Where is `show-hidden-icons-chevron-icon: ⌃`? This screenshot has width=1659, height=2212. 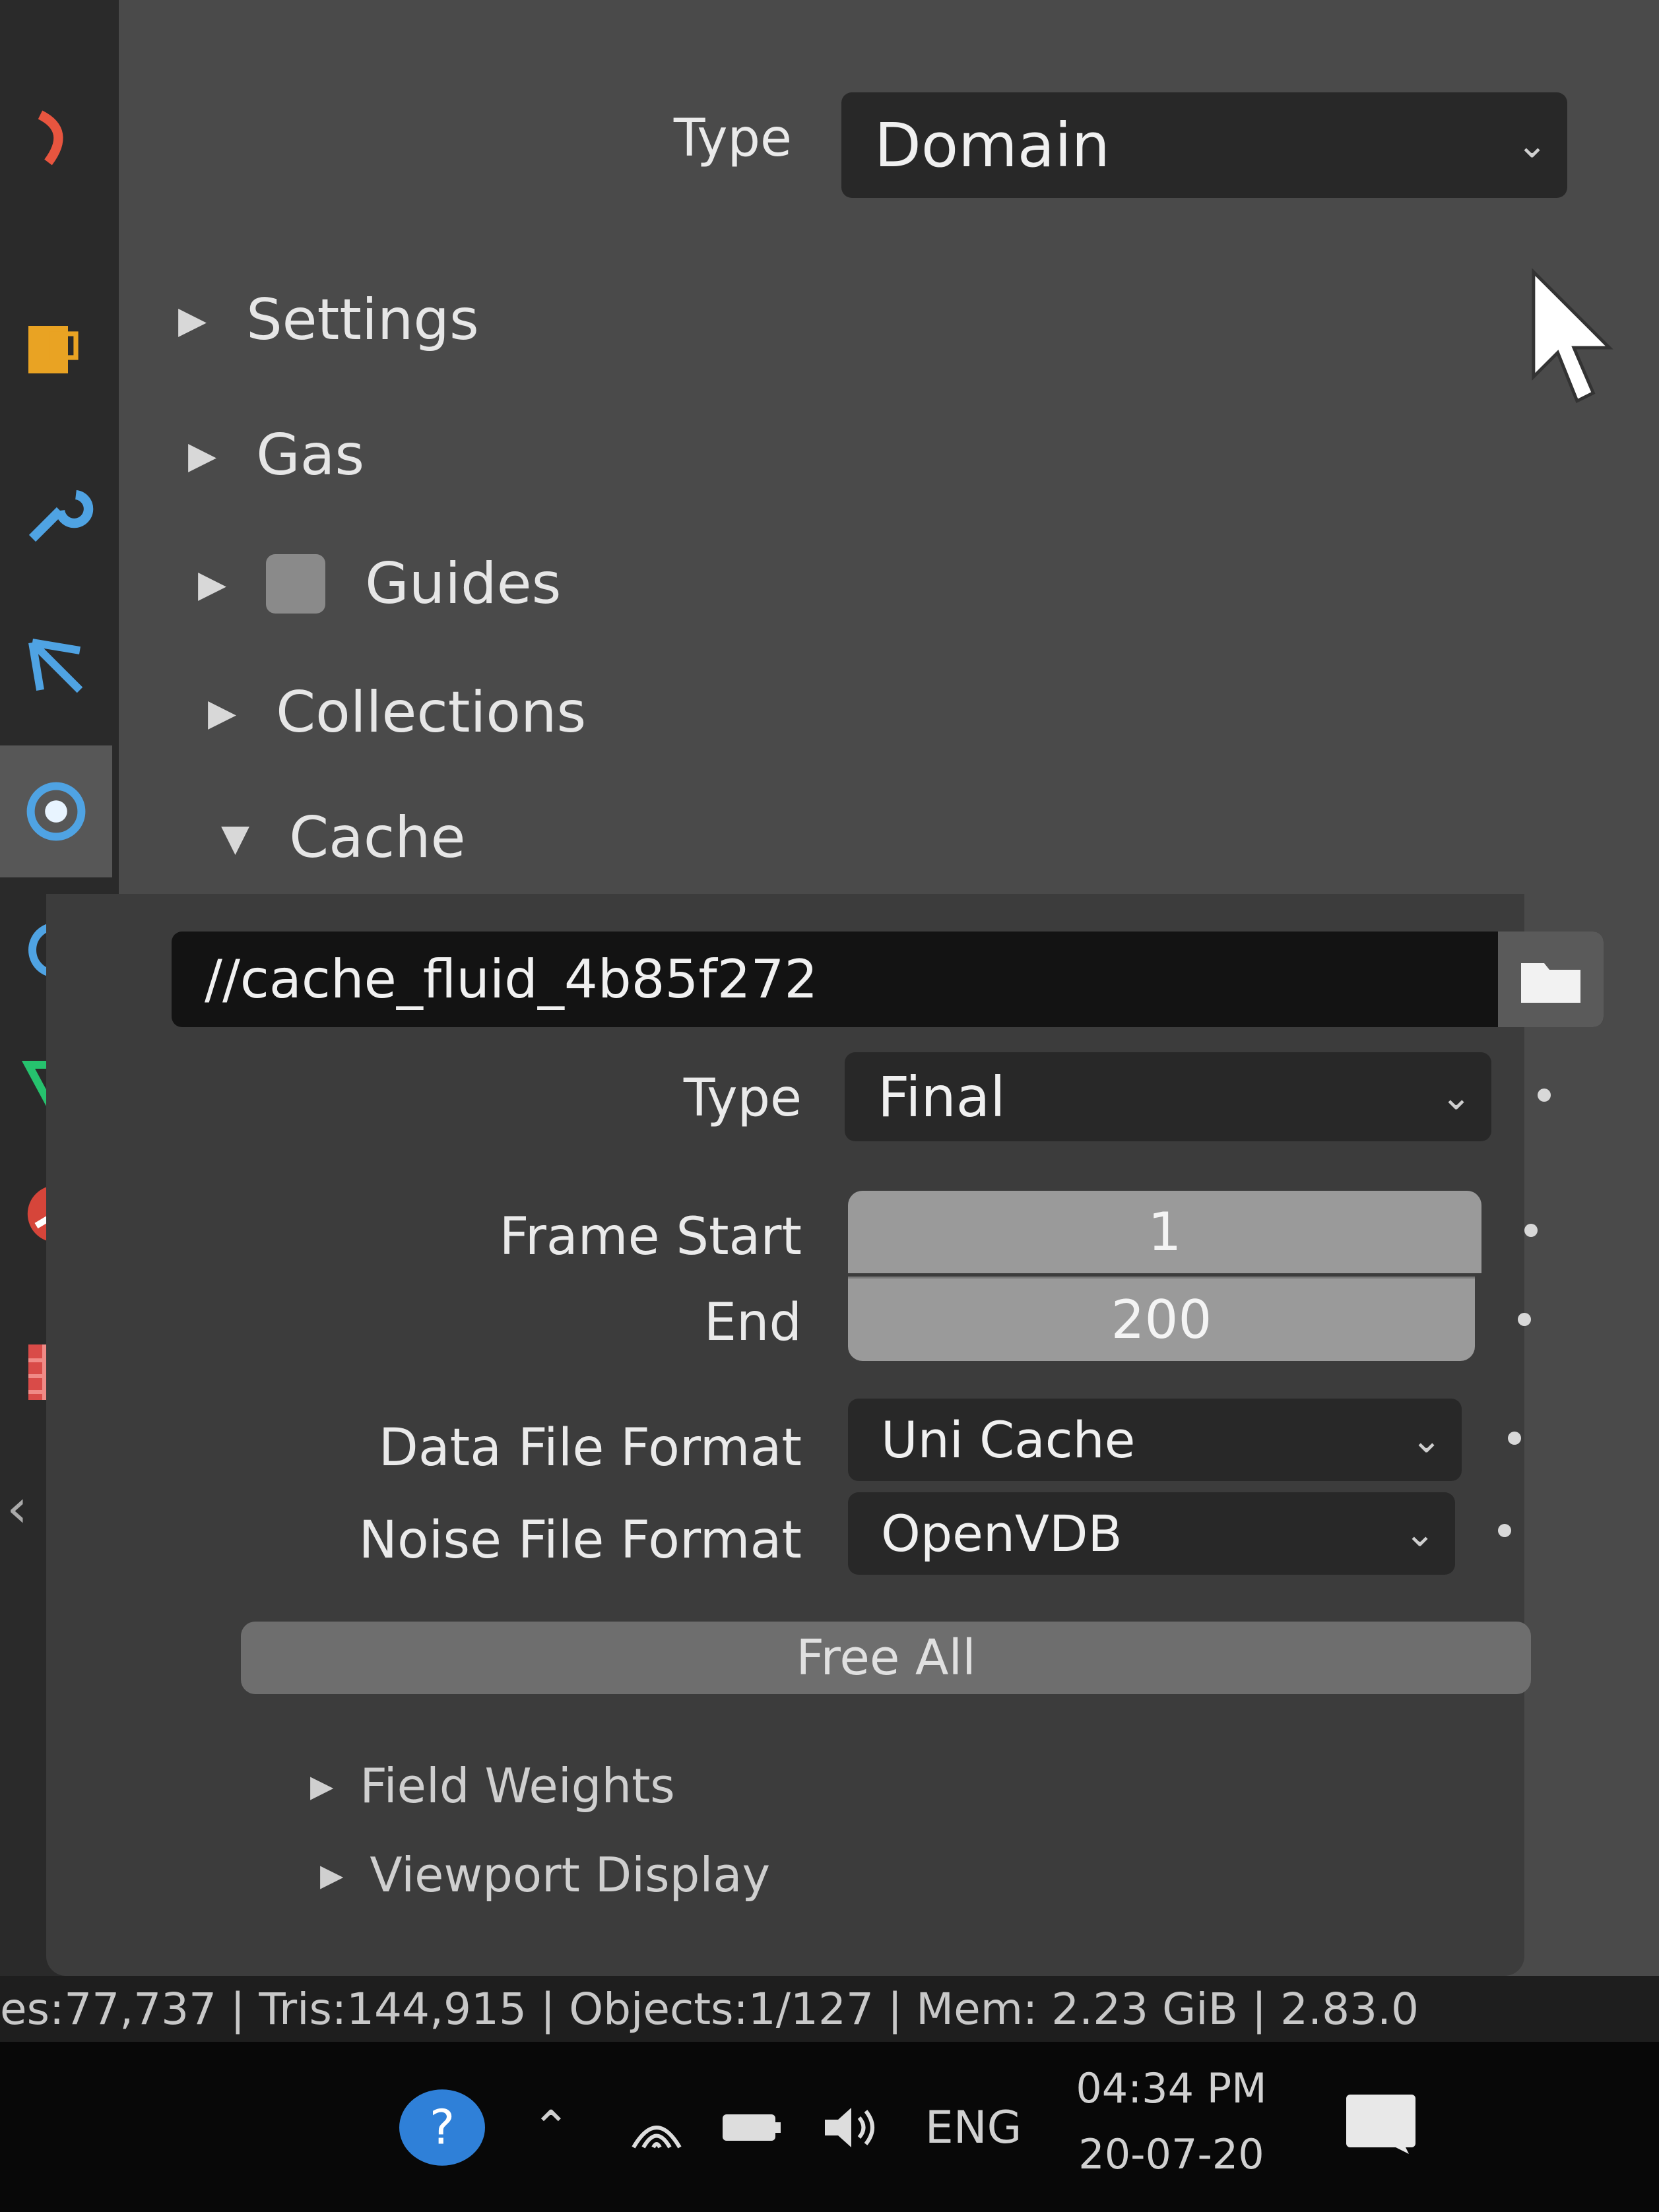
show-hidden-icons-chevron-icon: ⌃ is located at coordinates (551, 2128).